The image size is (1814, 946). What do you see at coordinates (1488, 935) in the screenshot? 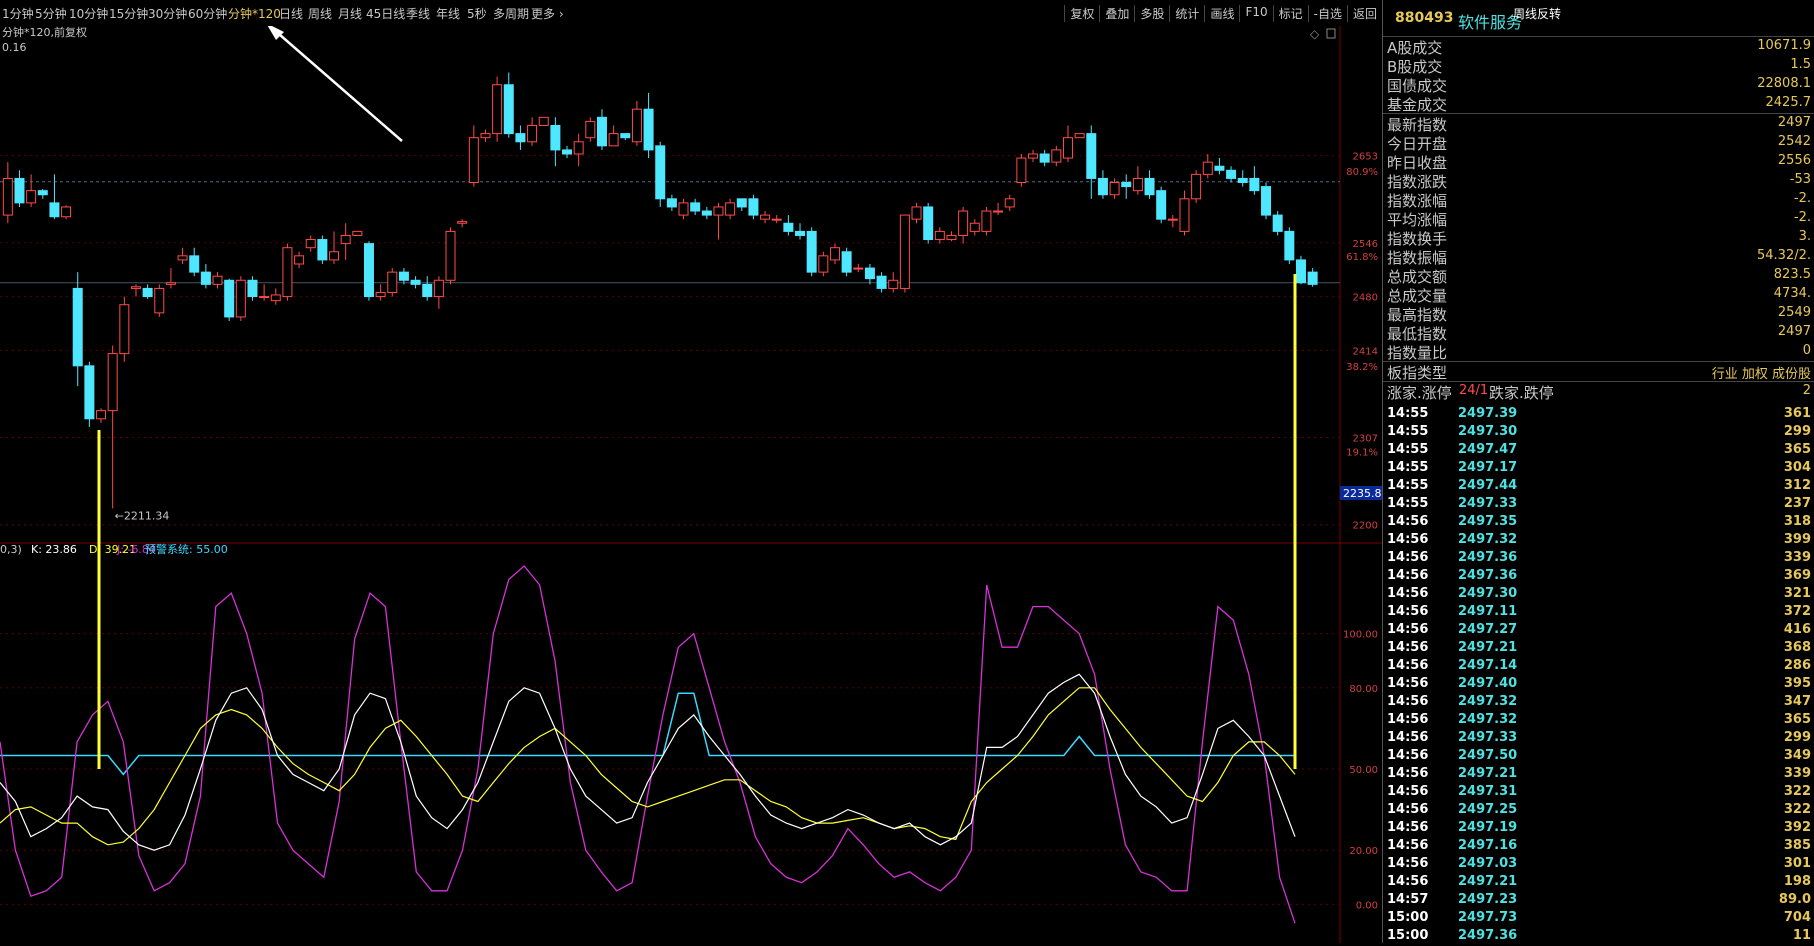
I see `tick-price: 2497.36` at bounding box center [1488, 935].